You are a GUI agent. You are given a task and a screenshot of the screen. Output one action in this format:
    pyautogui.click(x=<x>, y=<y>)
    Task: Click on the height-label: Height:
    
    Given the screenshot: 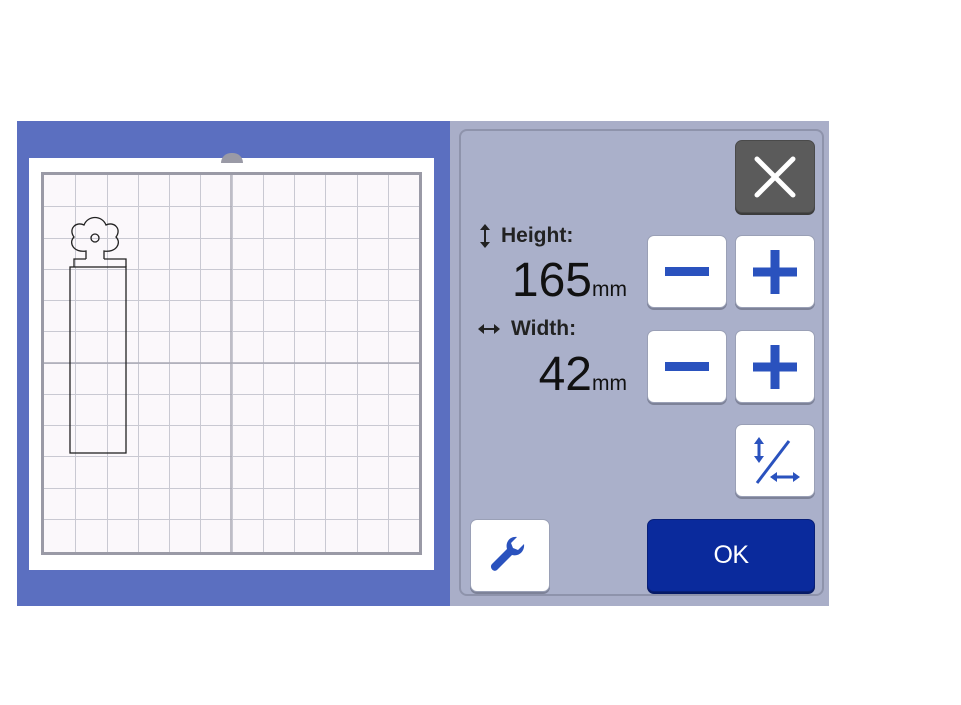 What is the action you would take?
    pyautogui.click(x=526, y=236)
    